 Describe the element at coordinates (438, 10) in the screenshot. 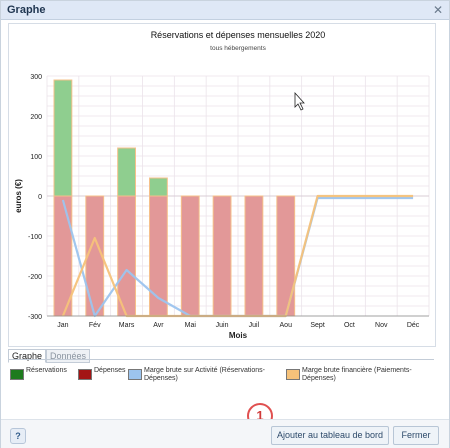

I see `close-icon: ✕` at that location.